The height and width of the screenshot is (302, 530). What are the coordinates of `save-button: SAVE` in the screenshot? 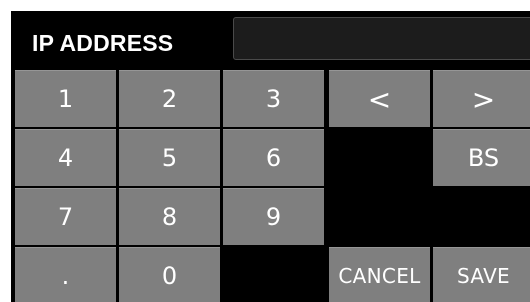 It's located at (481, 274).